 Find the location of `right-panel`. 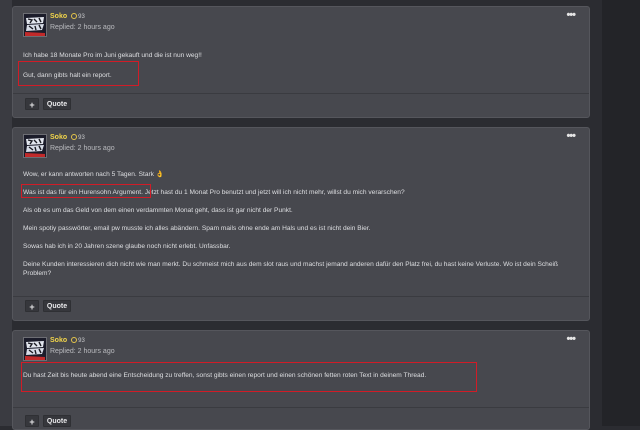

right-panel is located at coordinates (621, 213).